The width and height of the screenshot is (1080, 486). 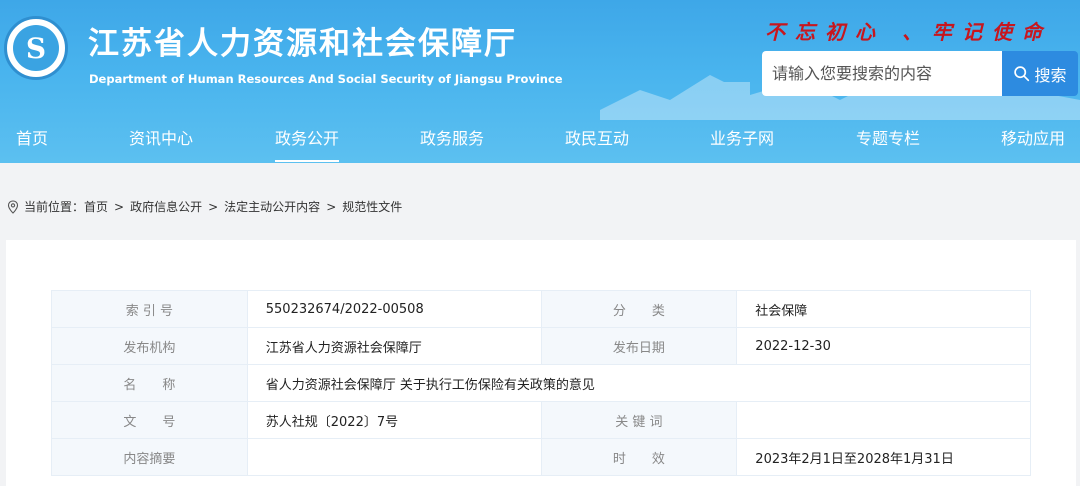 What do you see at coordinates (883, 309) in the screenshot?
I see `category-value: 社会保障` at bounding box center [883, 309].